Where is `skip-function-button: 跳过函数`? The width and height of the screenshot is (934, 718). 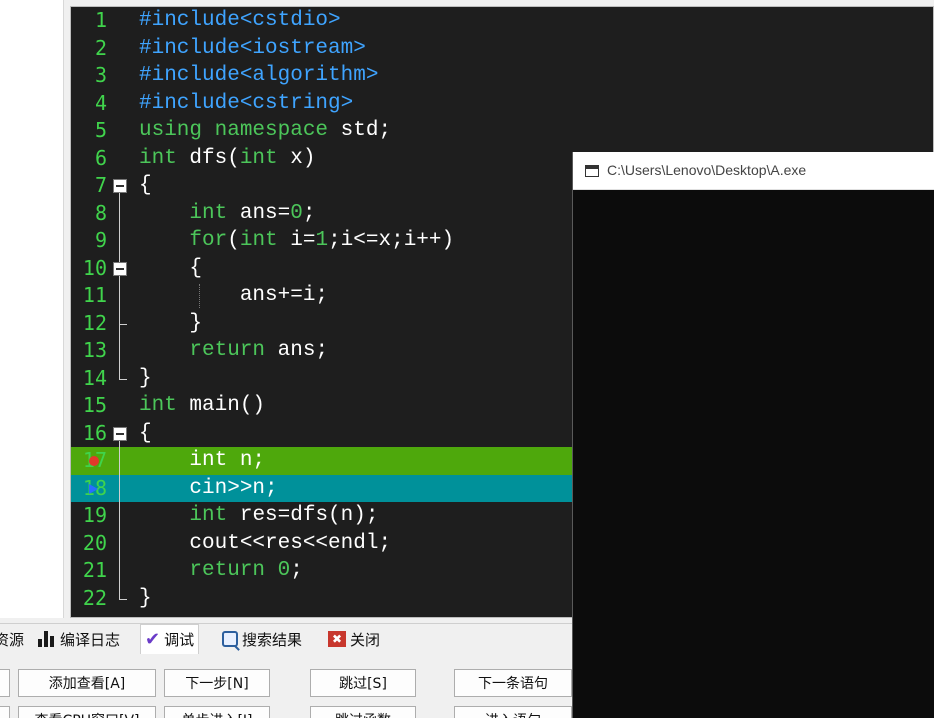
skip-function-button: 跳过函数 is located at coordinates (363, 712).